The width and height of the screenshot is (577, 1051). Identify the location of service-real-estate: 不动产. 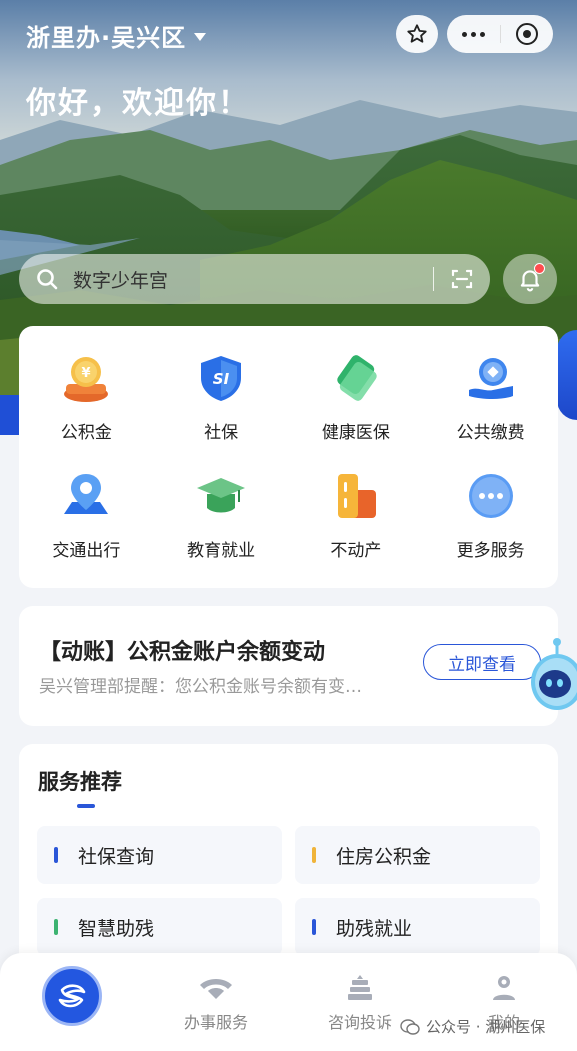
(356, 517).